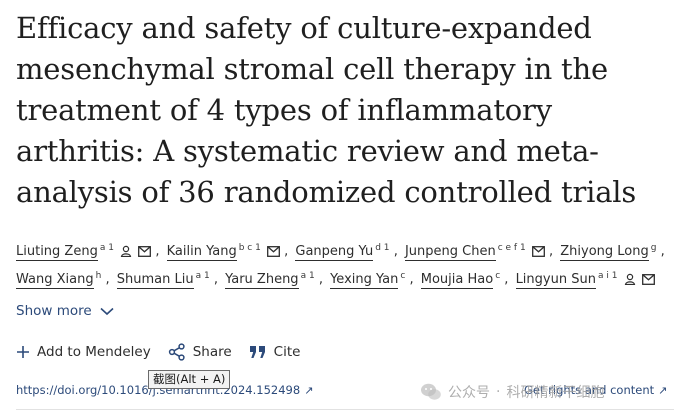  I want to click on author-name: Wang Xiang, so click(55, 280).